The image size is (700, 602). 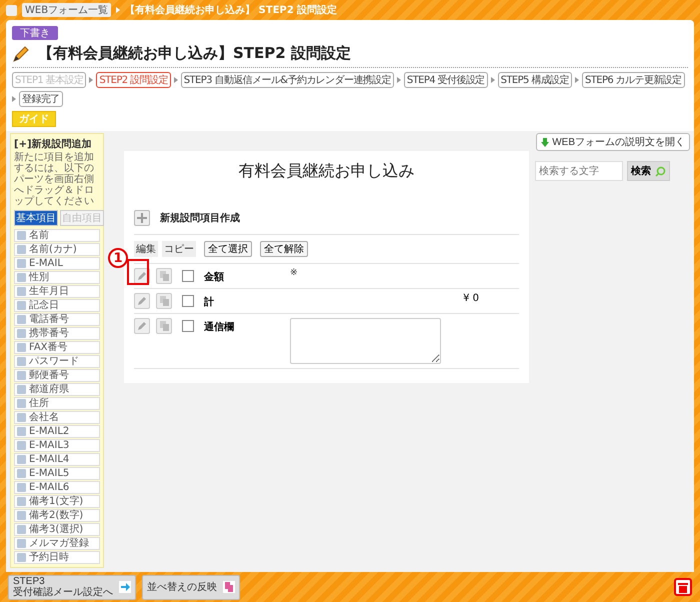 I want to click on breadcrumb-link: WEBフォーム一覧, so click(x=67, y=10).